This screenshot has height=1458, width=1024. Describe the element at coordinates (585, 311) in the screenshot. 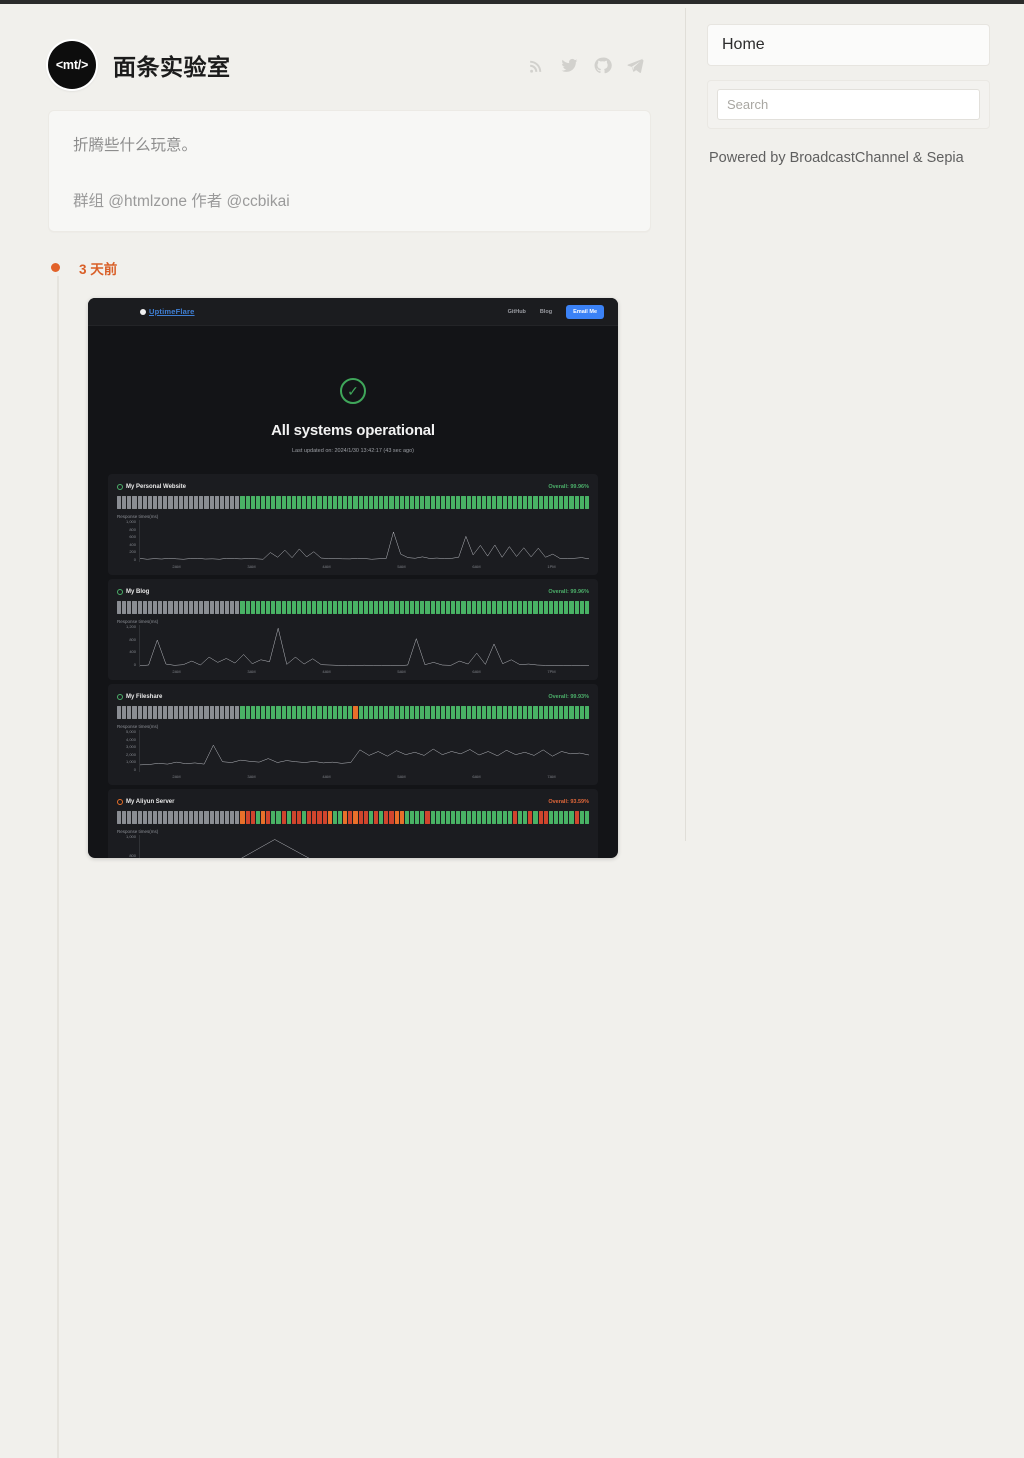

I see `email-me-button: Email Me` at that location.